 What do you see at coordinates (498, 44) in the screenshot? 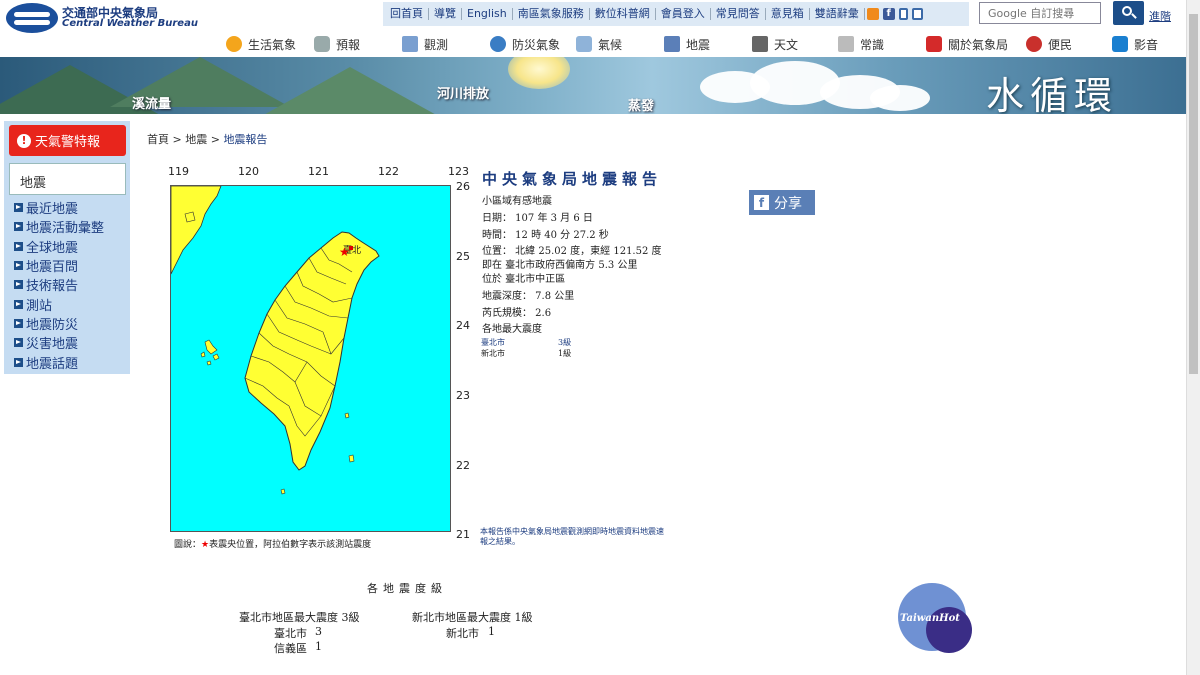
I see `typhoon-icon` at bounding box center [498, 44].